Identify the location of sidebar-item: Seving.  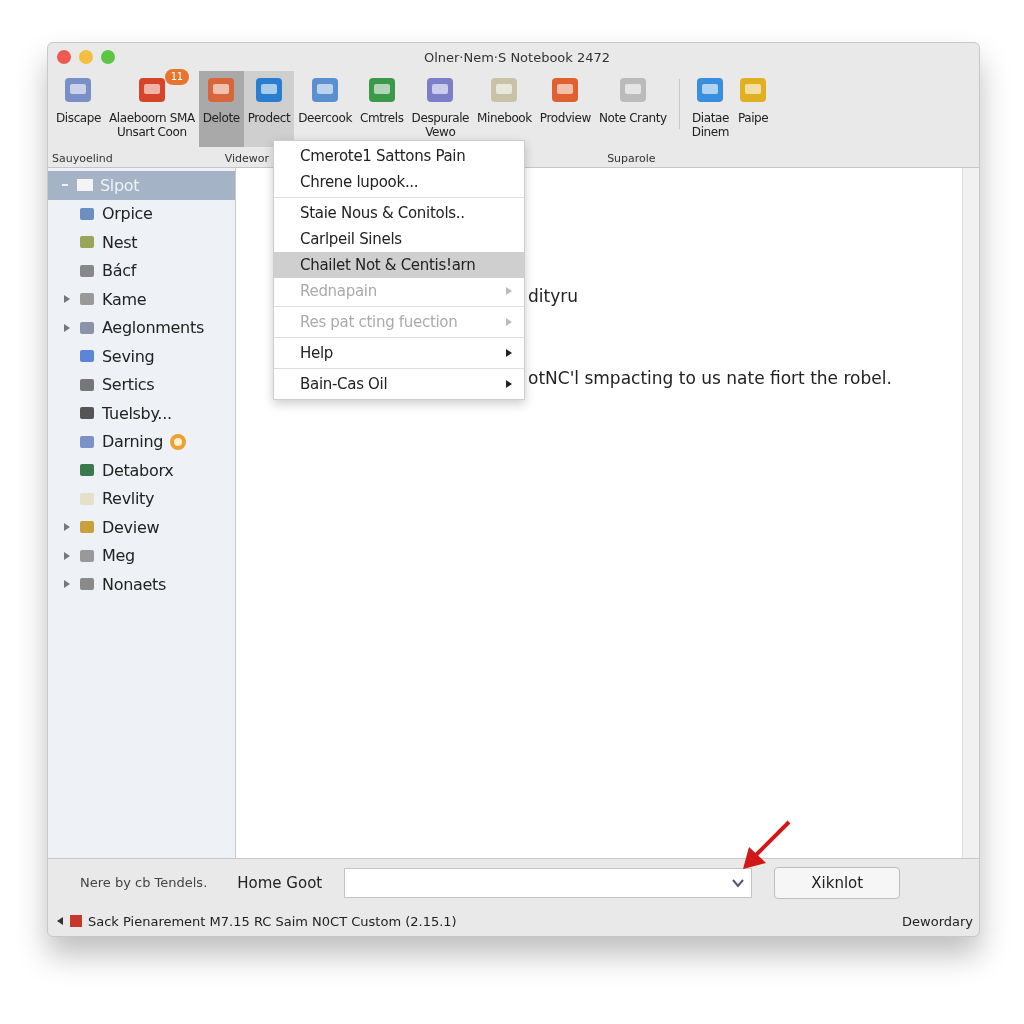
(141, 356).